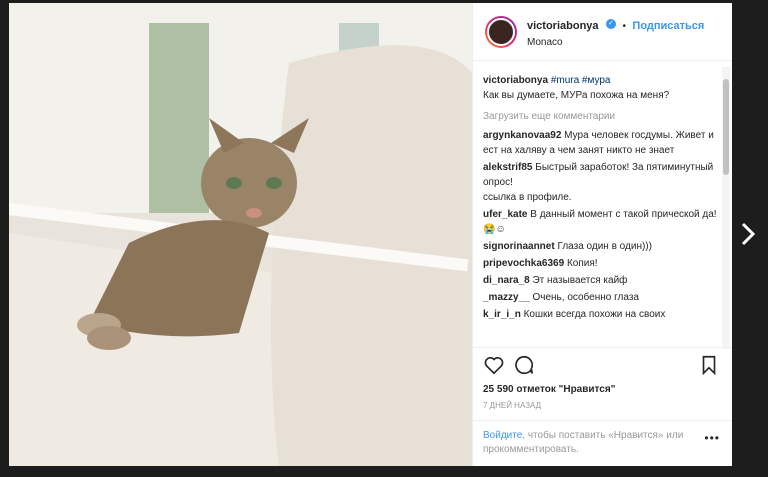 This screenshot has height=477, width=768. What do you see at coordinates (602, 405) in the screenshot?
I see `post-timestamp: 7 ДНЕЙ НАЗАД` at bounding box center [602, 405].